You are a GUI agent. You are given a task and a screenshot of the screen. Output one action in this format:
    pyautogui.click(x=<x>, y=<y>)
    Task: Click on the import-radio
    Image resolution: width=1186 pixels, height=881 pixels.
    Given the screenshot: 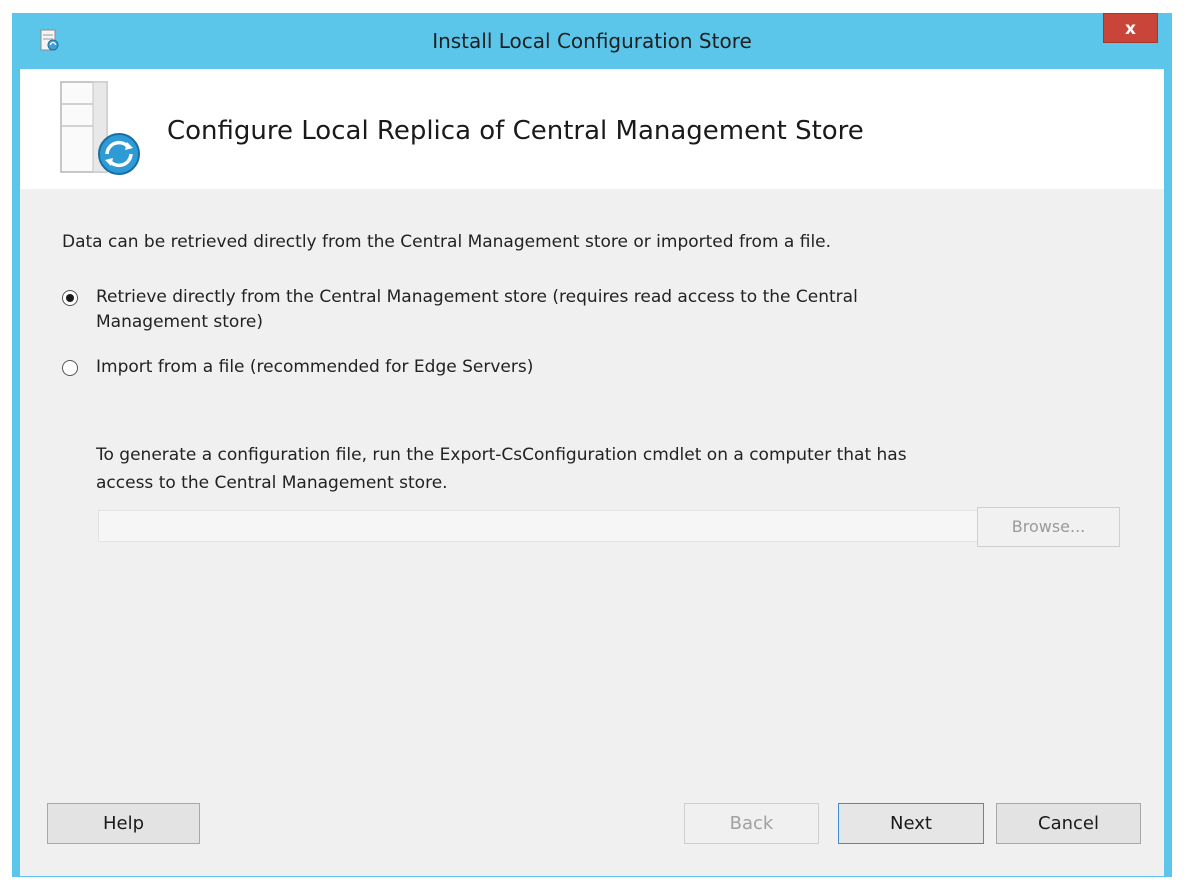 What is the action you would take?
    pyautogui.click(x=70, y=368)
    